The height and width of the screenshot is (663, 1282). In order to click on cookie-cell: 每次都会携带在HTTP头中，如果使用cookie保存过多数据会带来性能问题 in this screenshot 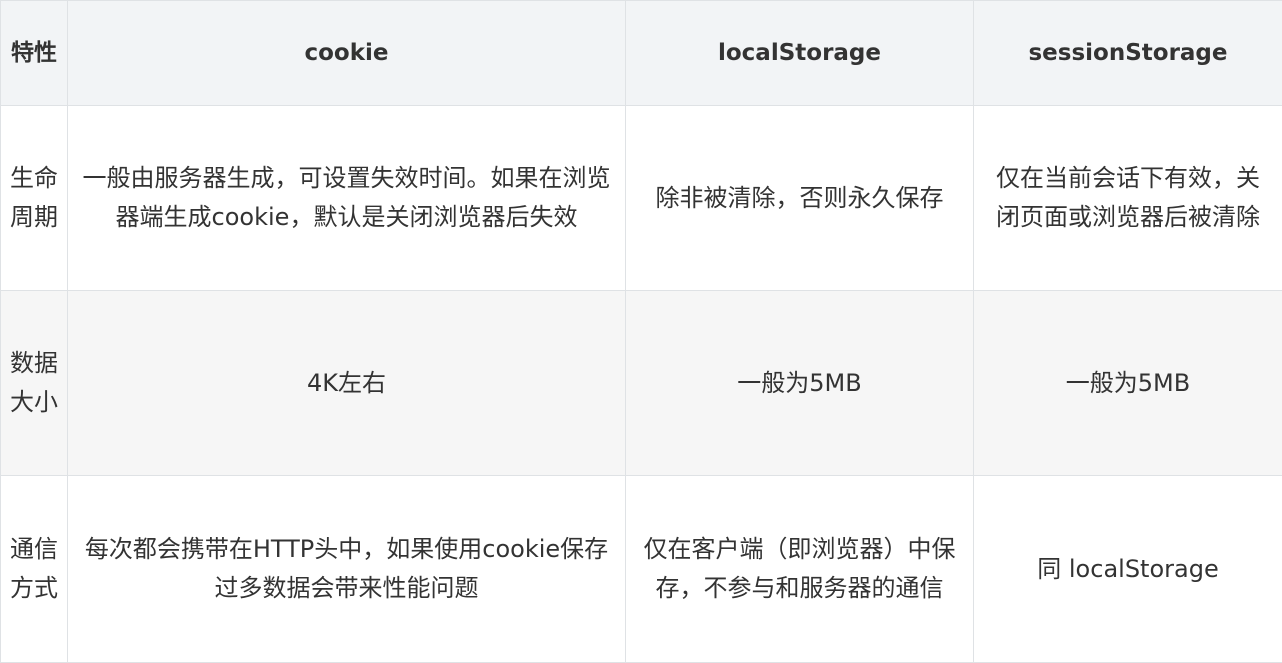, I will do `click(346, 569)`.